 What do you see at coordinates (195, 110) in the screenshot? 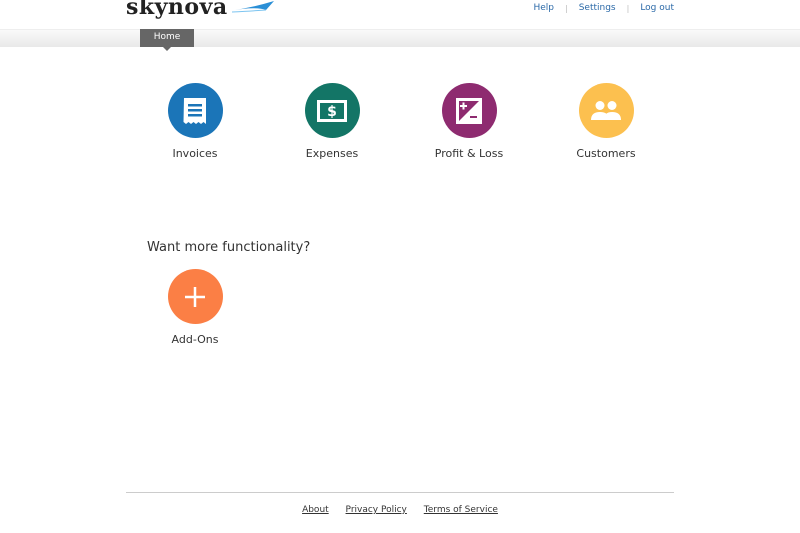
I see `receipt-icon` at bounding box center [195, 110].